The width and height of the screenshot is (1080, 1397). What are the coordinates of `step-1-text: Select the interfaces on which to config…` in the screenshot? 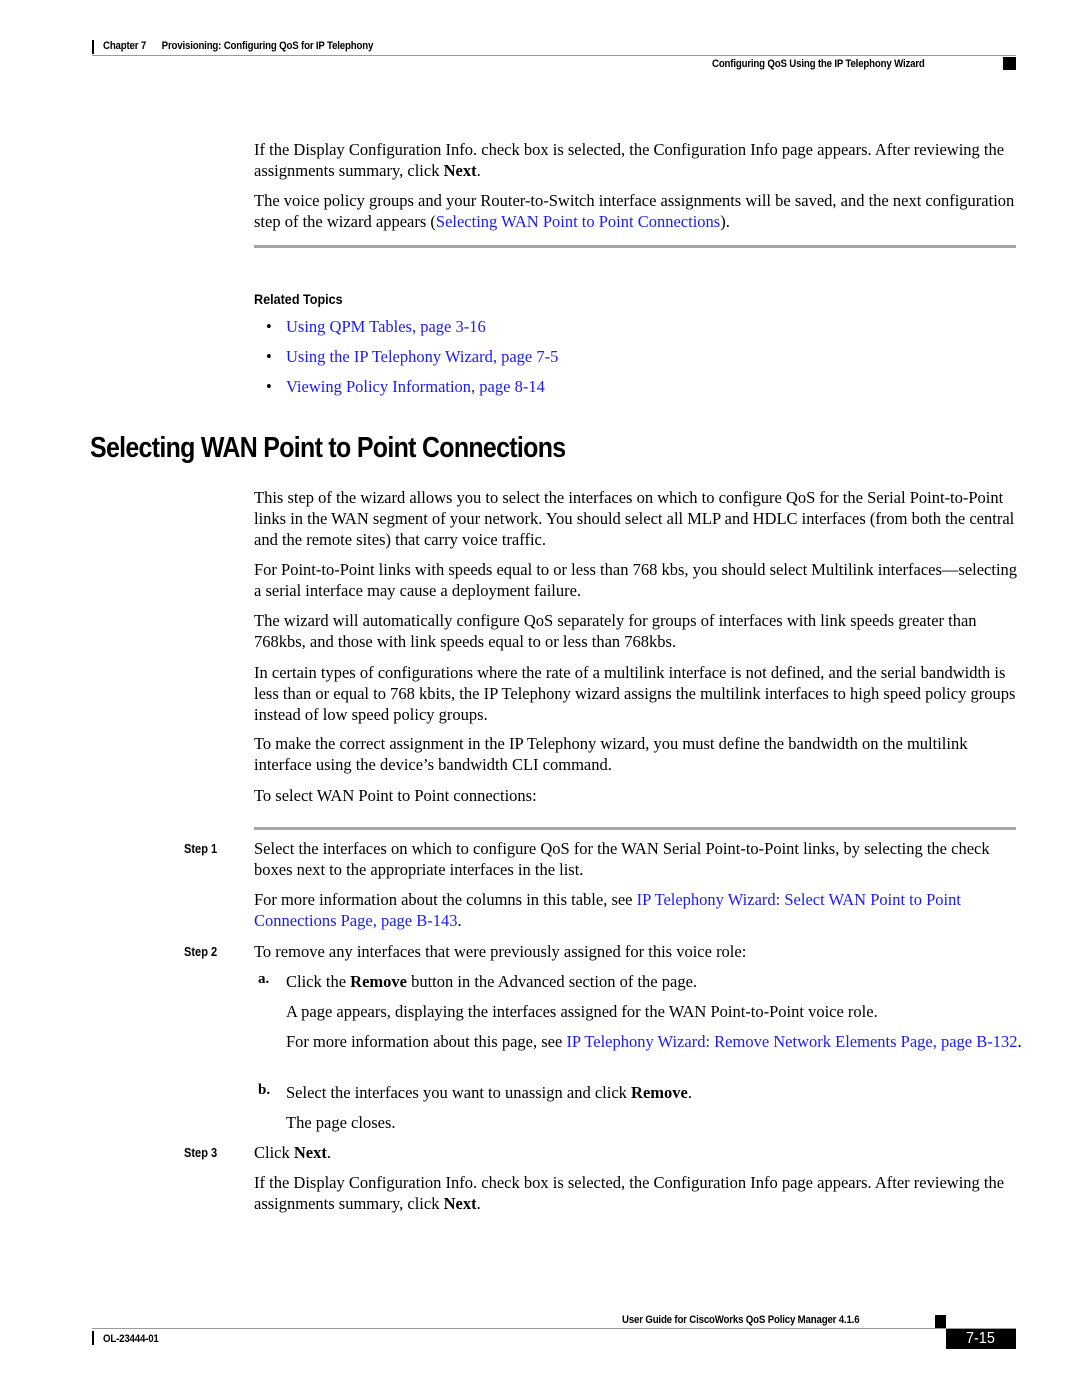 It's located at (622, 859).